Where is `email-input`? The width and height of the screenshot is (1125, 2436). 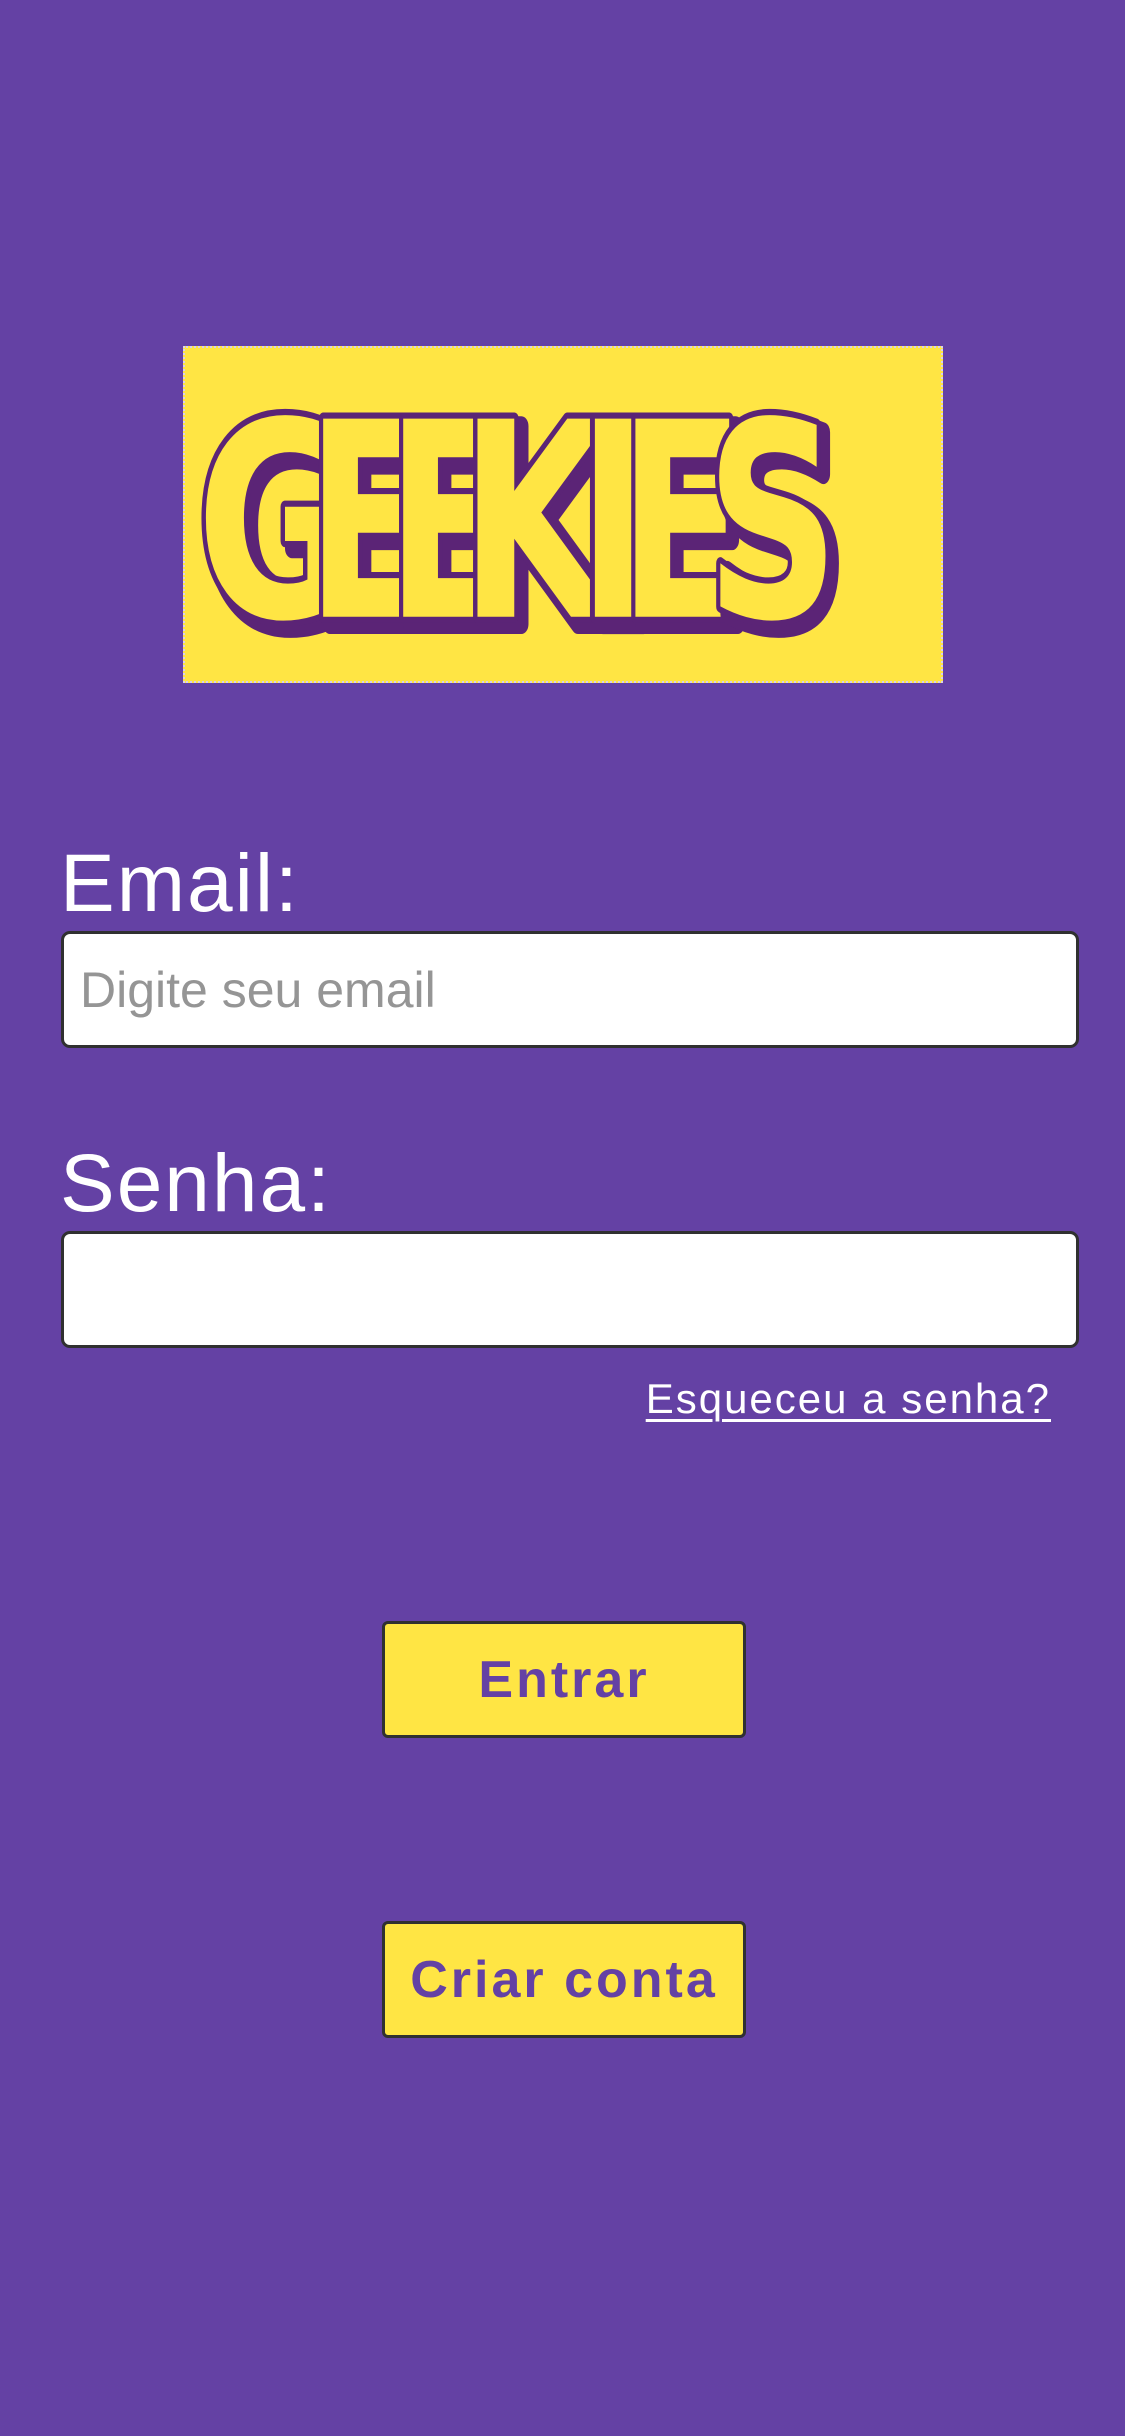 email-input is located at coordinates (570, 989).